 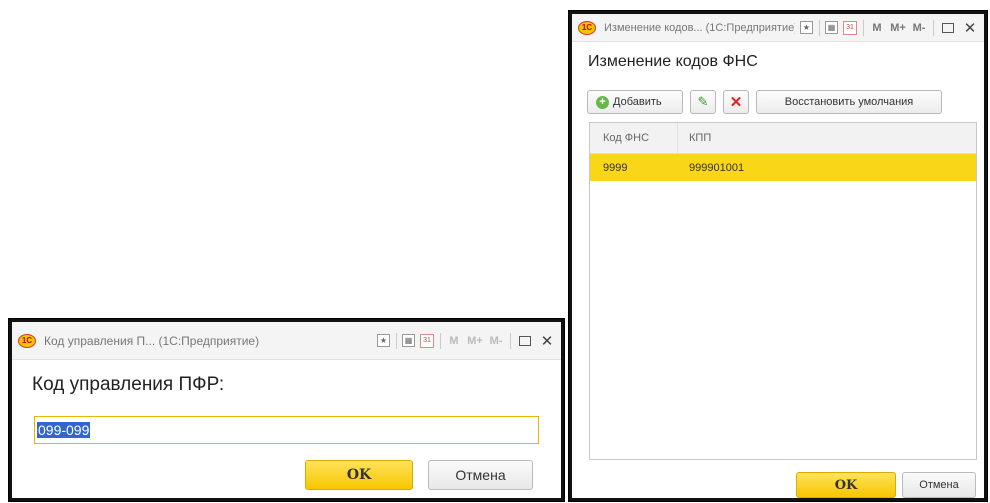 I want to click on pfr-cancel-button: Отмена, so click(x=480, y=475).